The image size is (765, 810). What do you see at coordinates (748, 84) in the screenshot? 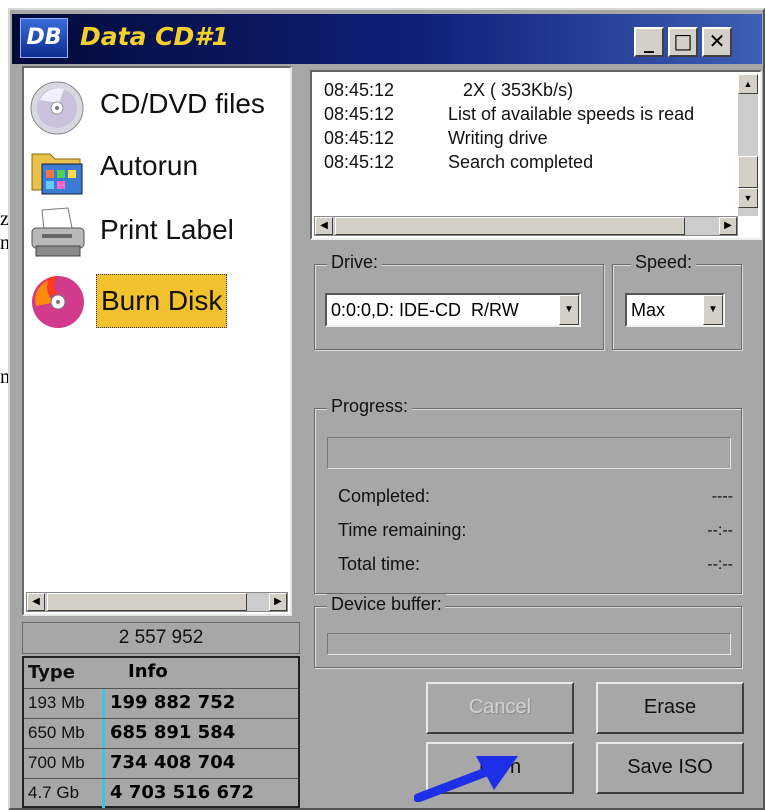
I see `scroll-up-icon: ▲` at bounding box center [748, 84].